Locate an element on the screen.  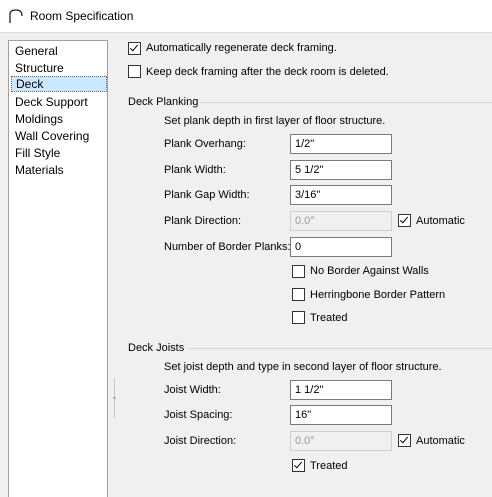
app-logo-icon is located at coordinates (16, 16).